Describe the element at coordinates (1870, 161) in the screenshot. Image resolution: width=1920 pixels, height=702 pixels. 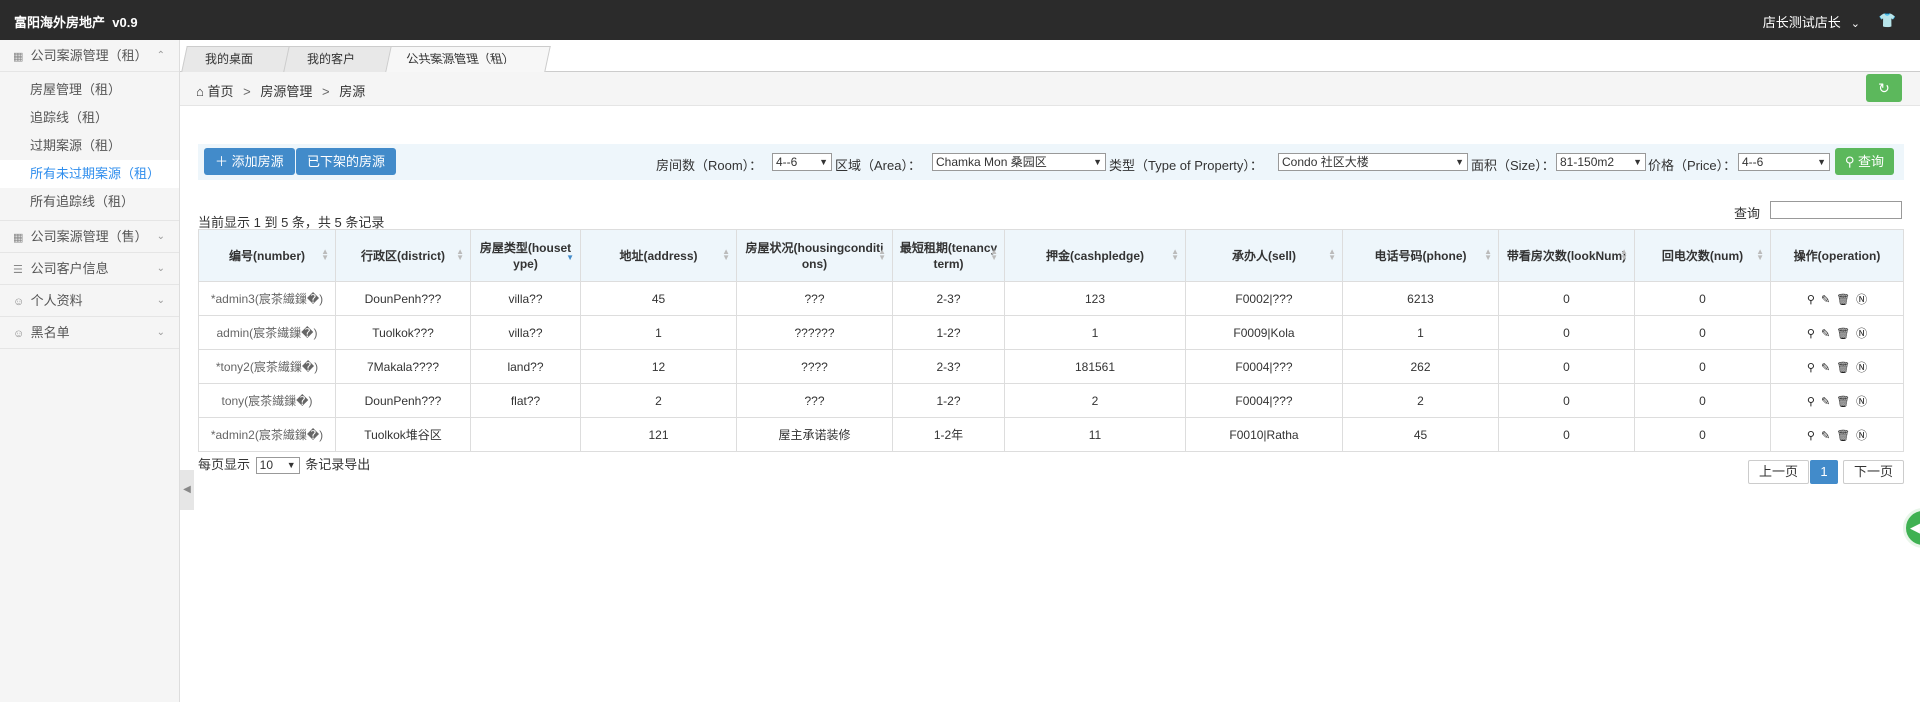
I see `button-label: 查询` at that location.